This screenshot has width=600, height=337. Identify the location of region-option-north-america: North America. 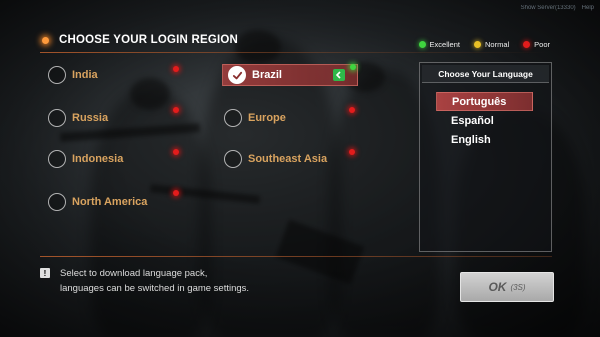
(120, 201).